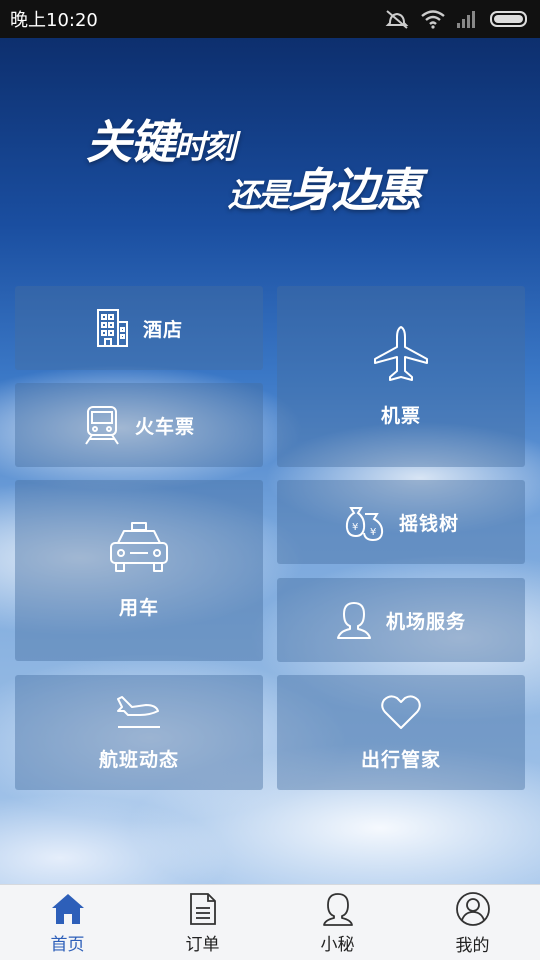 The width and height of the screenshot is (540, 960). I want to click on mute-icon, so click(397, 19).